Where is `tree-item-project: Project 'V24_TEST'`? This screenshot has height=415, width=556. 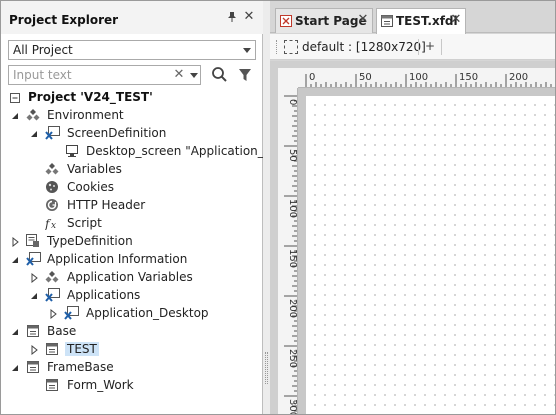
tree-item-project: Project 'V24_TEST' is located at coordinates (132, 97).